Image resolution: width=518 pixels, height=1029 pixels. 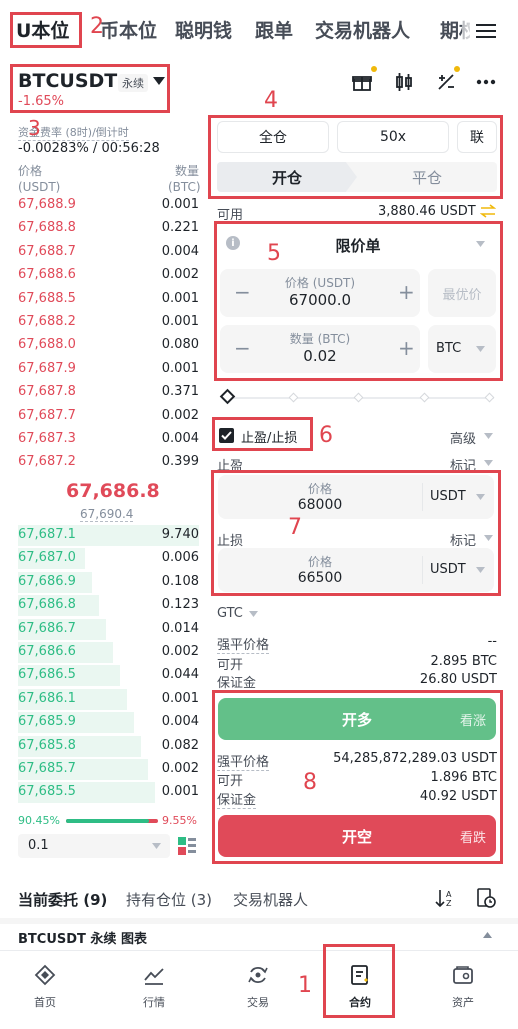 I want to click on ask-row: 67,687.7 0.002, so click(x=108, y=416).